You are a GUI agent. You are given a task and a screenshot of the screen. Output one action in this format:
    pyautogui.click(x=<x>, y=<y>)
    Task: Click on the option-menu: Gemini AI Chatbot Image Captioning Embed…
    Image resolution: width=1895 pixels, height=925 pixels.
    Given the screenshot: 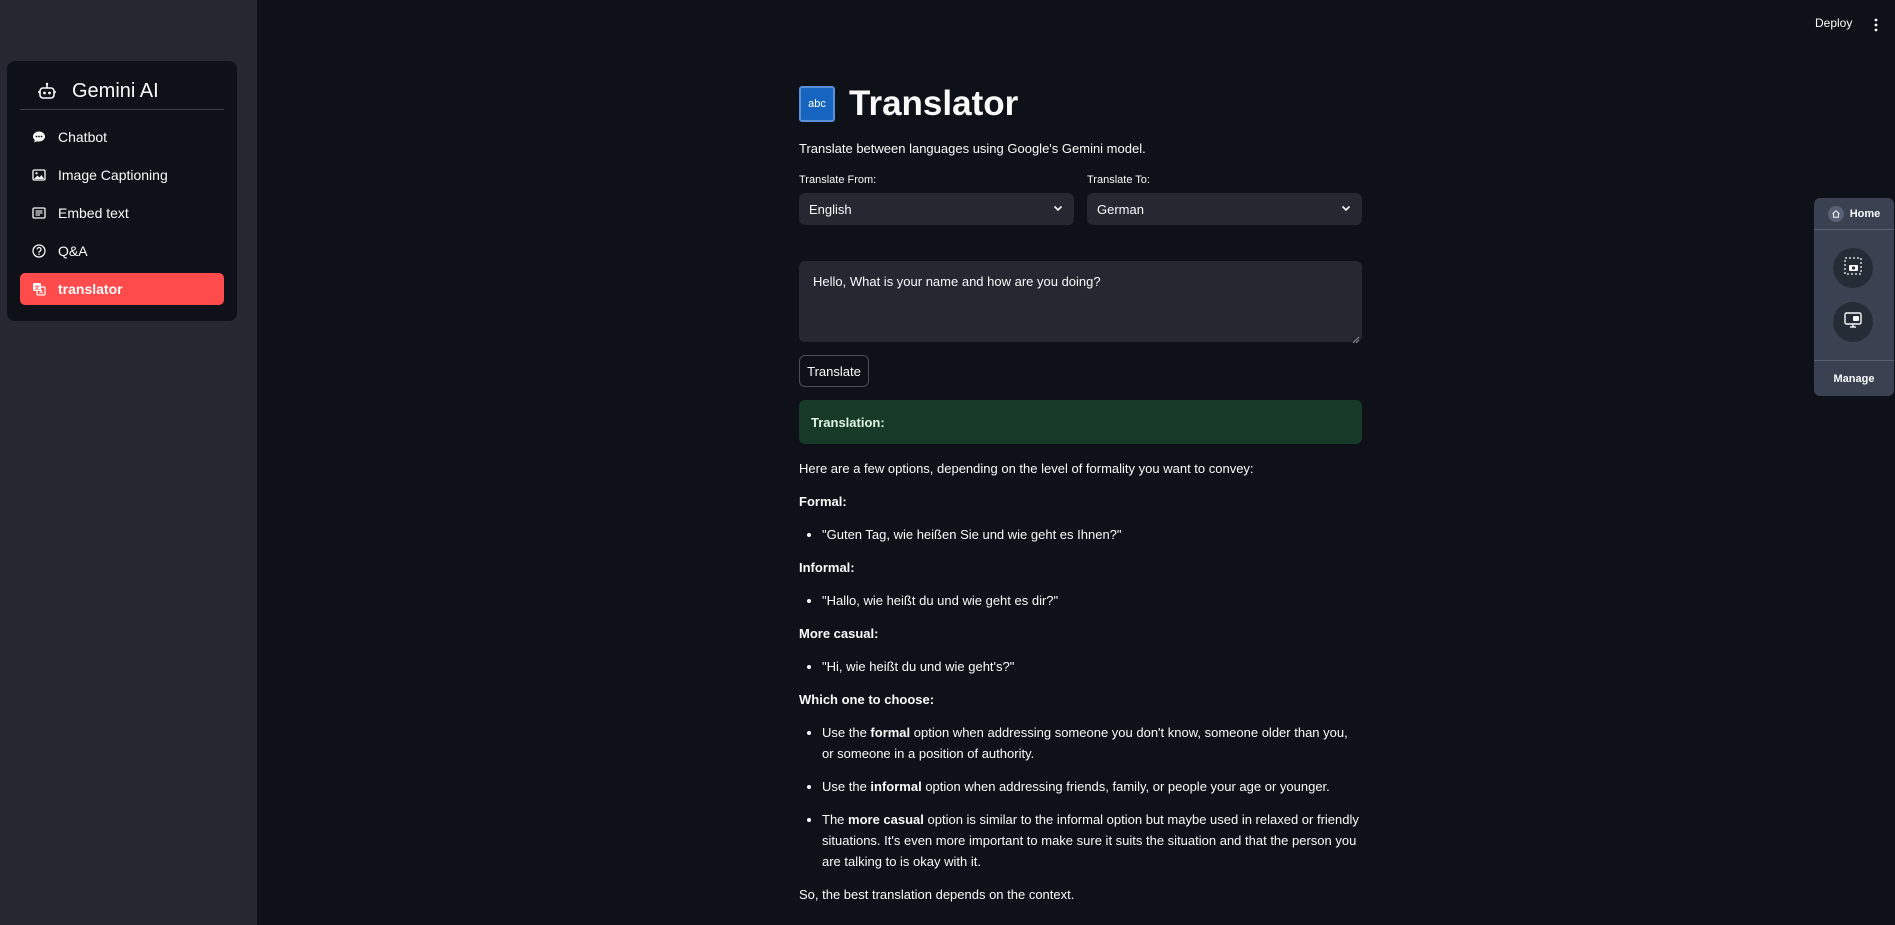 What is the action you would take?
    pyautogui.click(x=122, y=191)
    